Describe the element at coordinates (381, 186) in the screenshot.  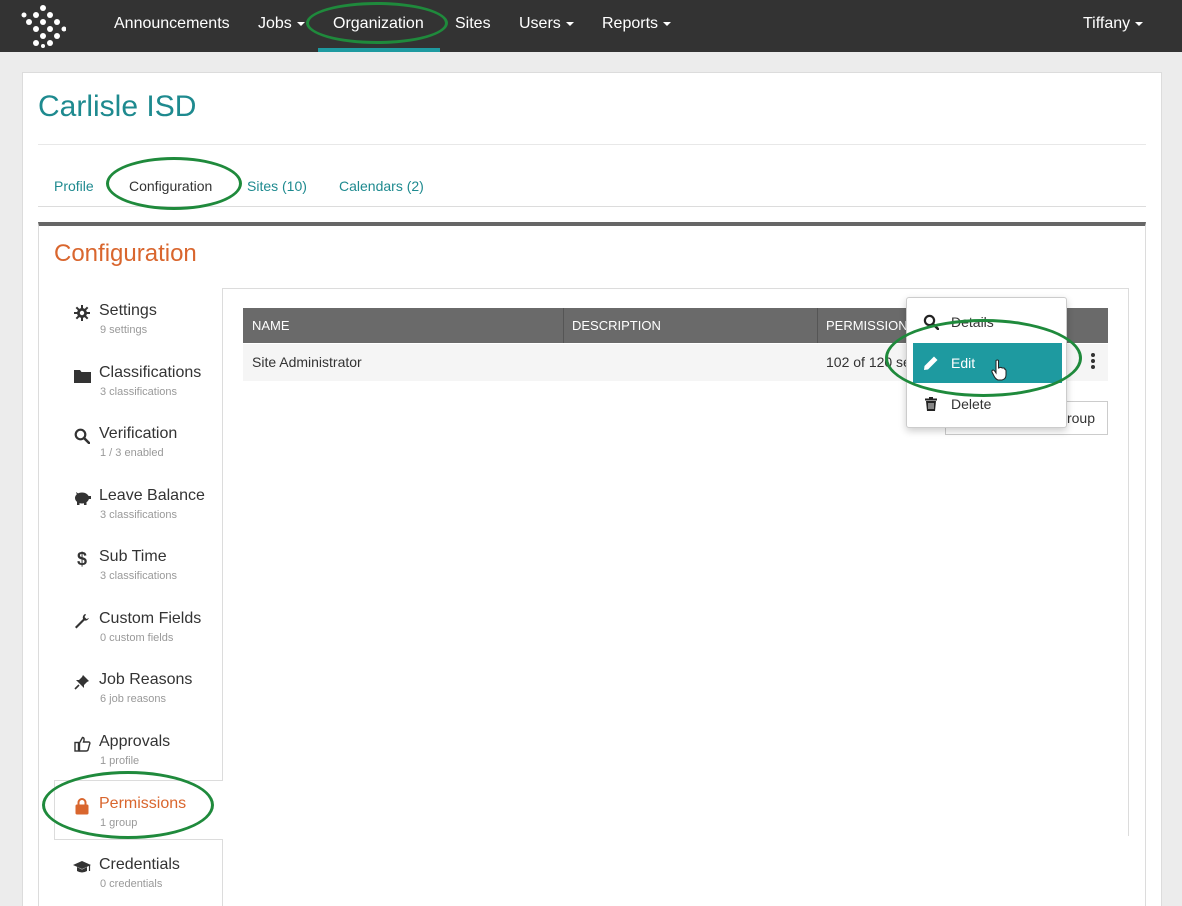
I see `tab-calendars: Calendars (2)` at that location.